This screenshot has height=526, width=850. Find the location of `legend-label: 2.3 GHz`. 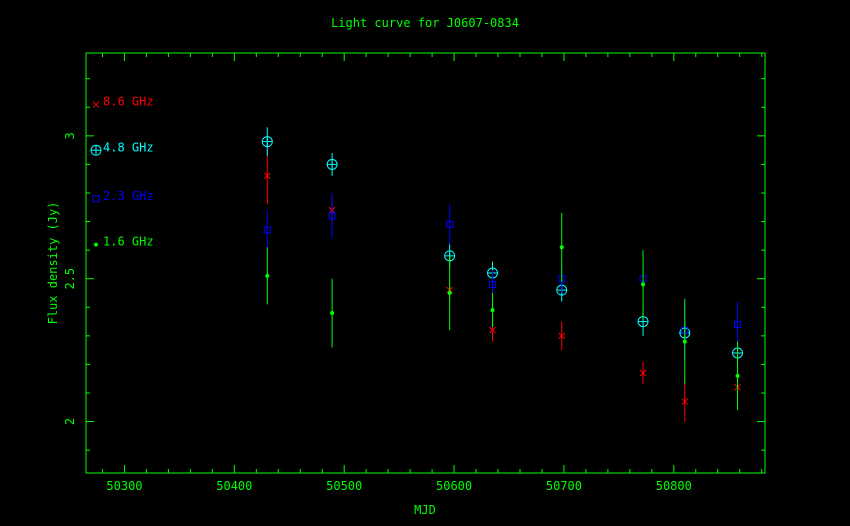

legend-label: 2.3 GHz is located at coordinates (128, 196).